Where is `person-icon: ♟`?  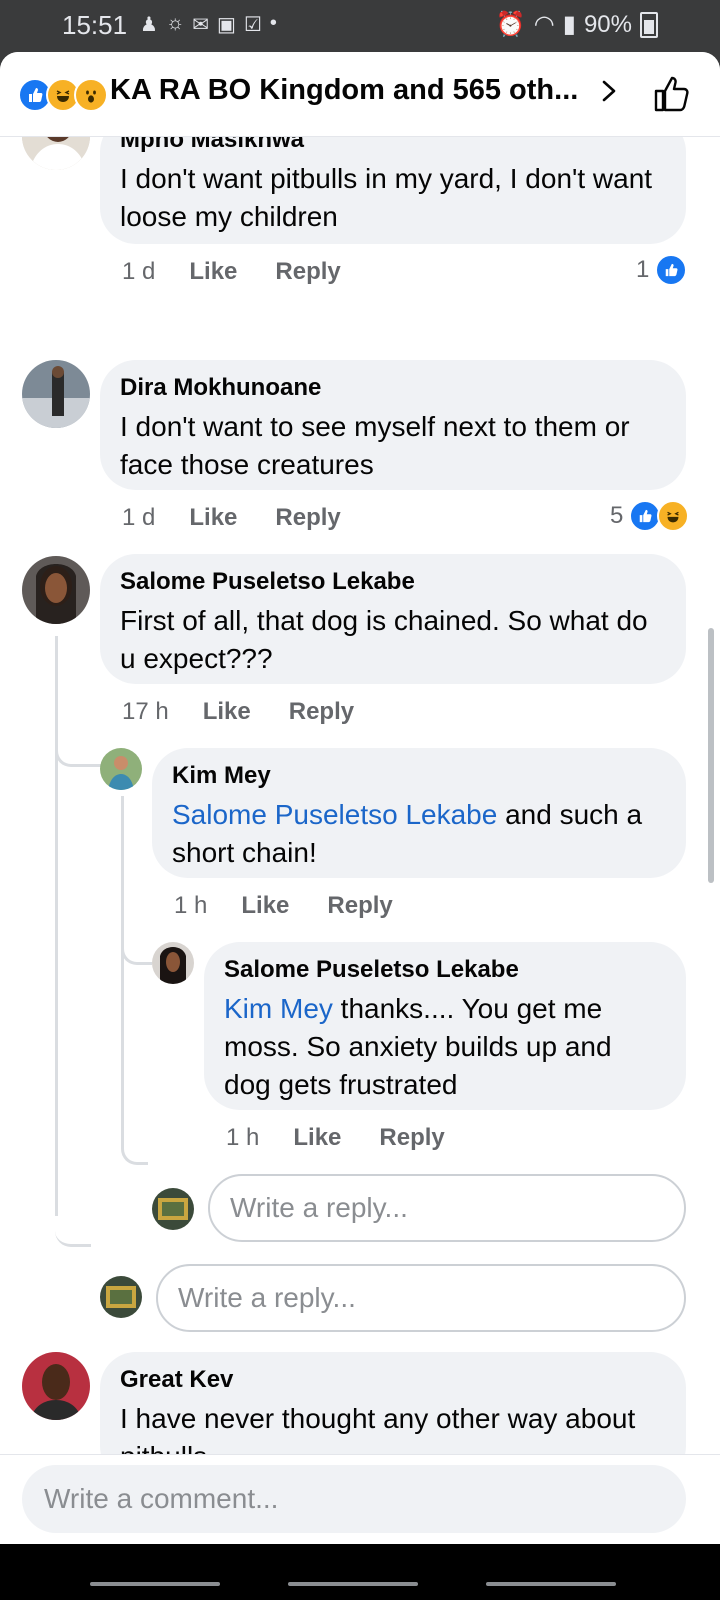
person-icon: ♟ is located at coordinates (149, 25).